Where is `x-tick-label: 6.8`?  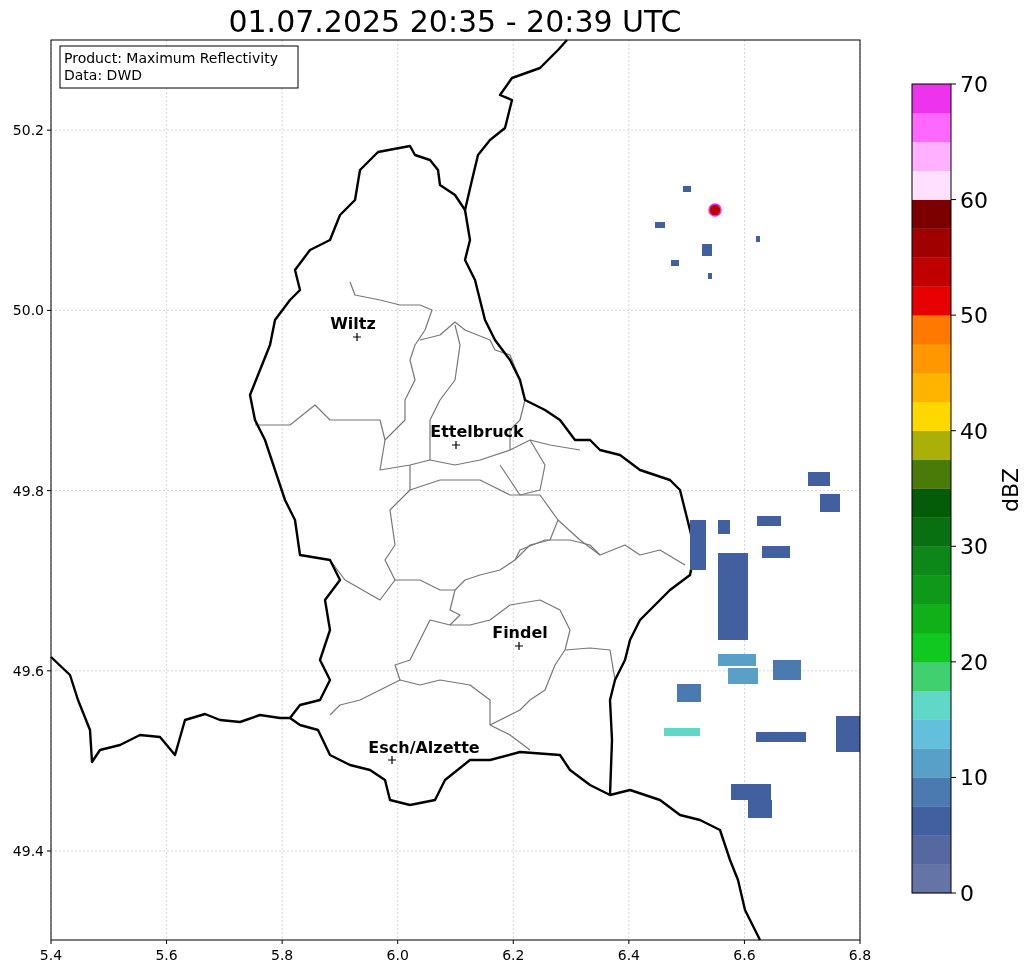 x-tick-label: 6.8 is located at coordinates (860, 955).